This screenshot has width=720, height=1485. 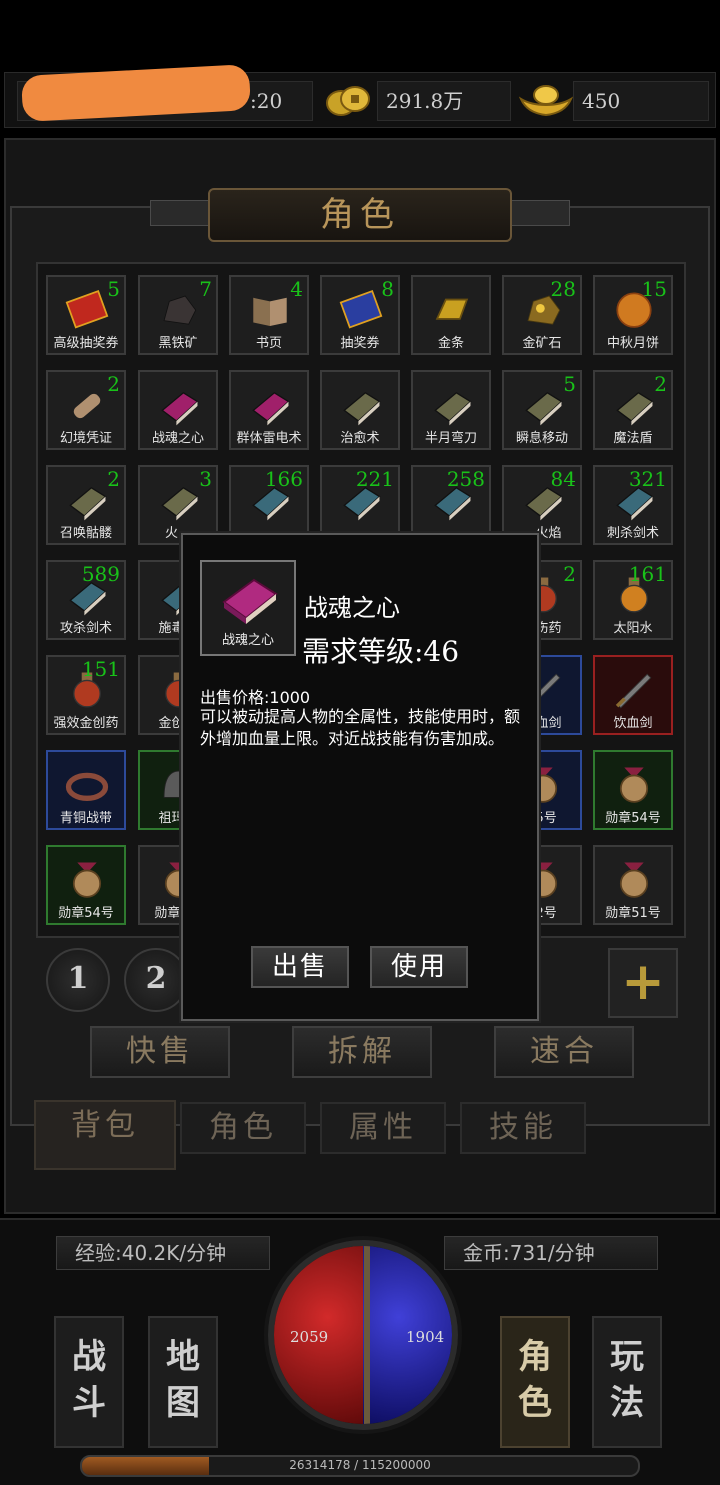 What do you see at coordinates (383, 1128) in the screenshot?
I see `tab-attr: 属性` at bounding box center [383, 1128].